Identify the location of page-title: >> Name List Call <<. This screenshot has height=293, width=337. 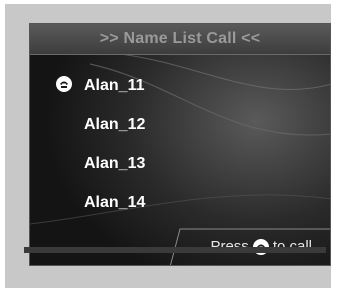
(180, 38).